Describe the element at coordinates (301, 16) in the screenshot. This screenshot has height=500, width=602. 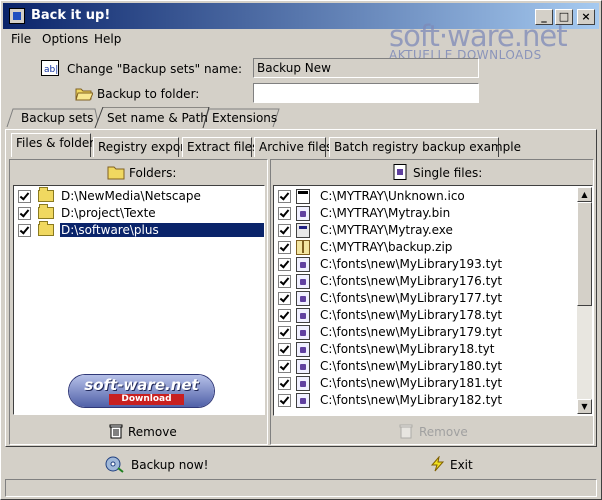
I see `title-bar: Back it up! _ □ ×` at that location.